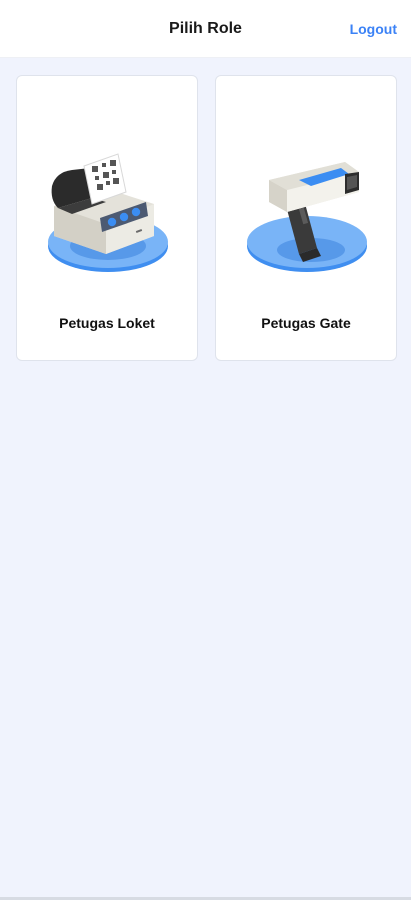 Image resolution: width=411 pixels, height=900 pixels. I want to click on role-label: Petugas Loket, so click(107, 323).